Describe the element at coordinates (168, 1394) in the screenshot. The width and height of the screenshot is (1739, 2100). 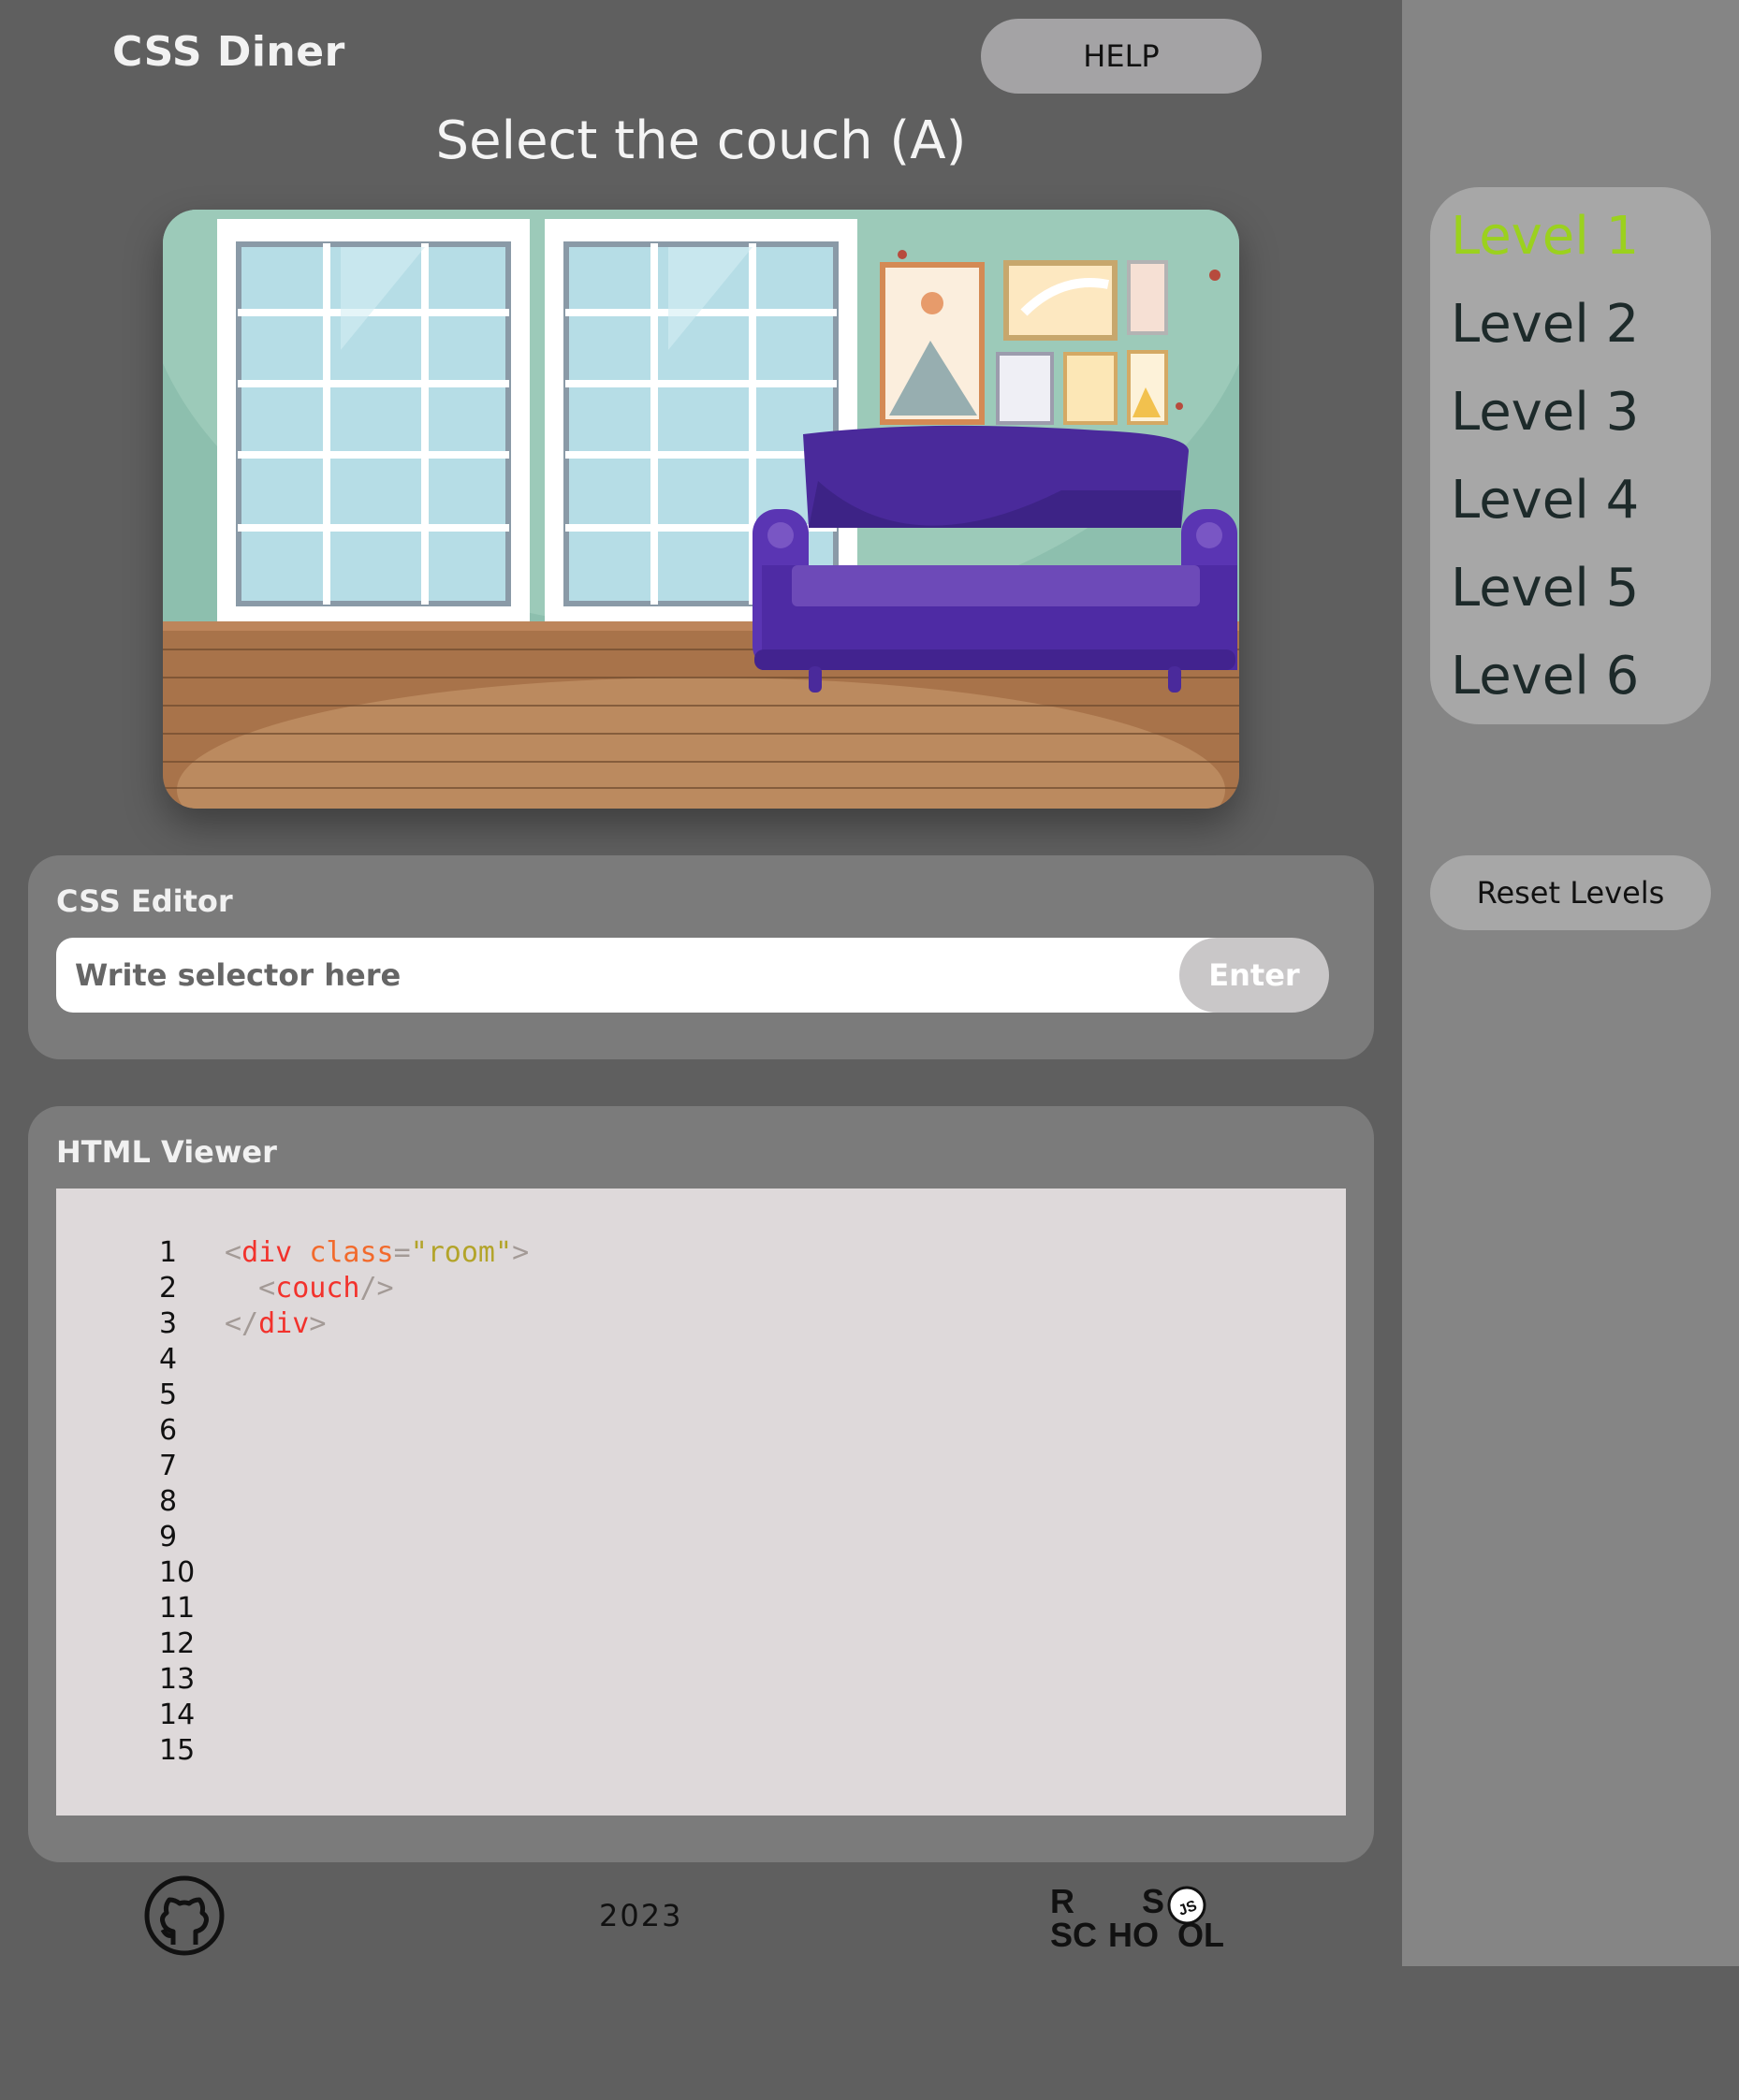
I see `line-number: 5` at that location.